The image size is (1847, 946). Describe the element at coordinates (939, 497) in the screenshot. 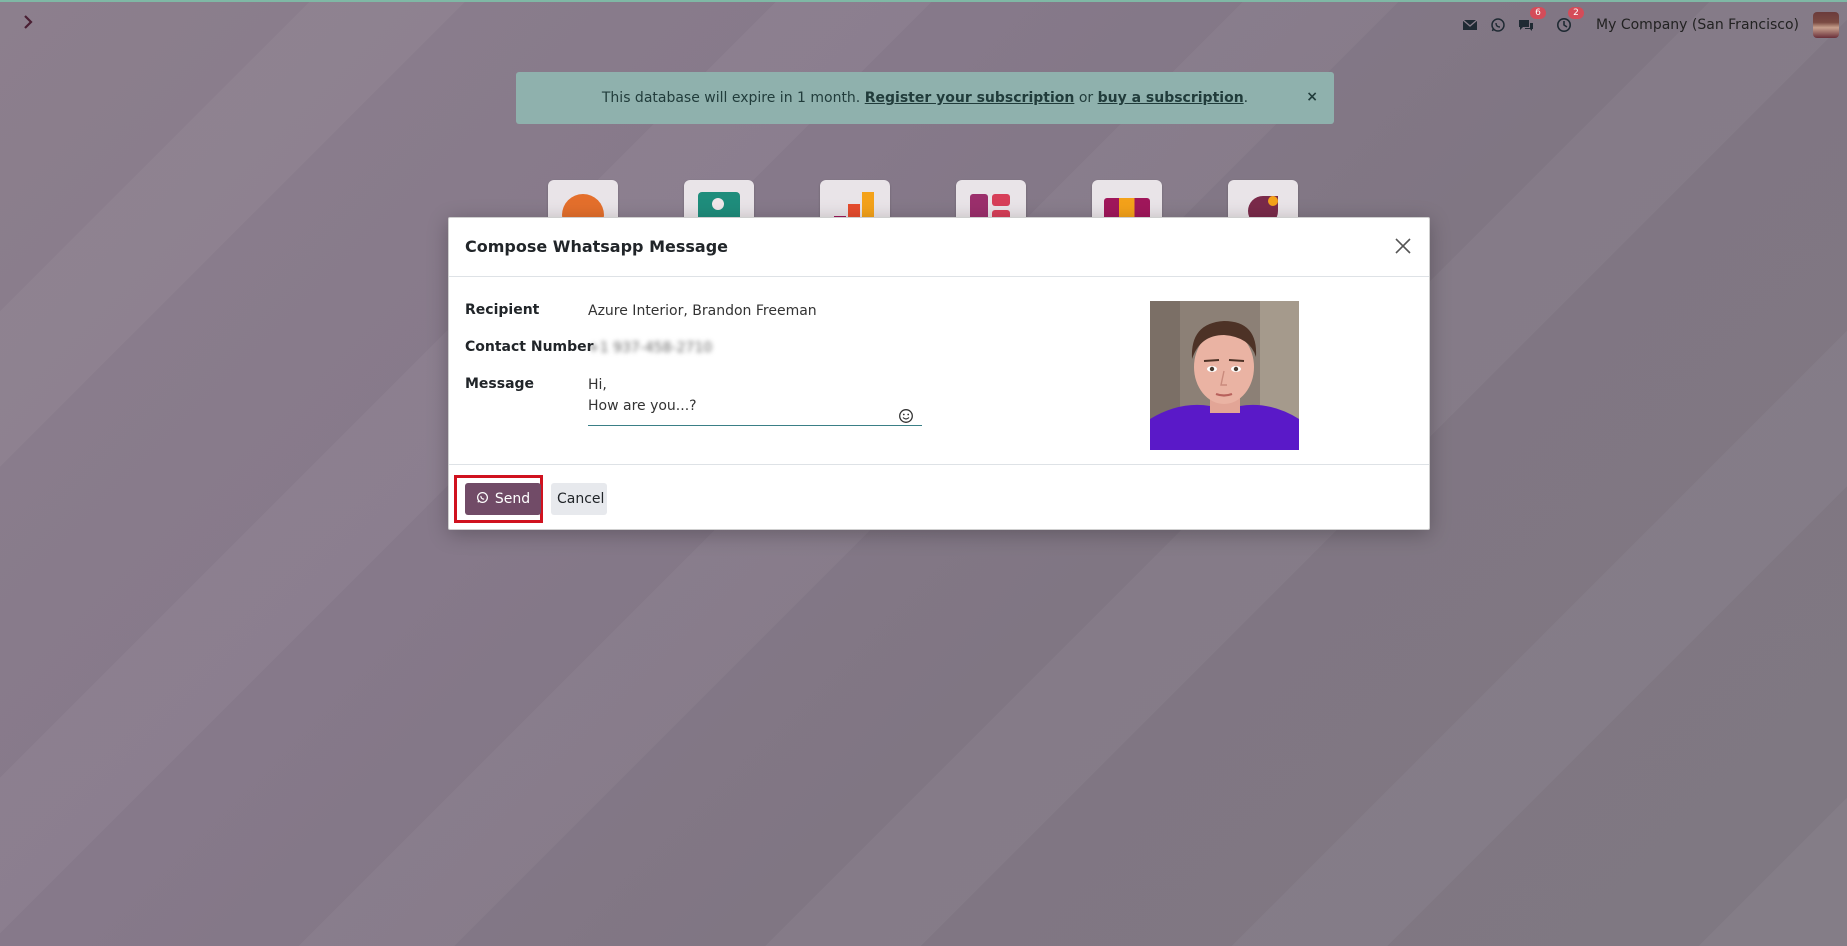

I see `dialog-footer: Send Cancel` at that location.